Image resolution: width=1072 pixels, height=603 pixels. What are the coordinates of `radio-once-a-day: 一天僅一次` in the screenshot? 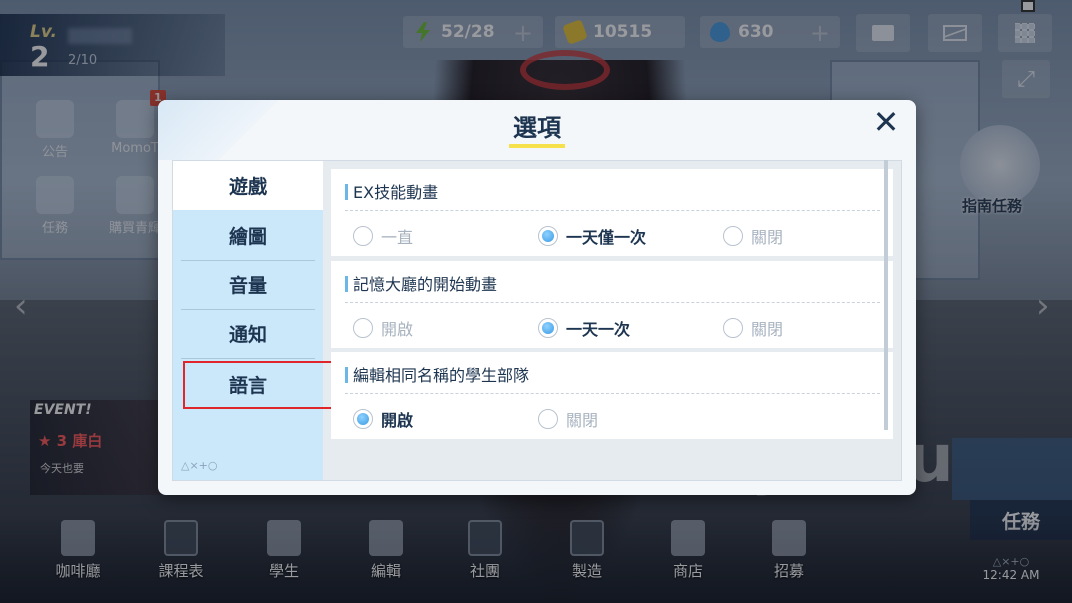 It's located at (592, 236).